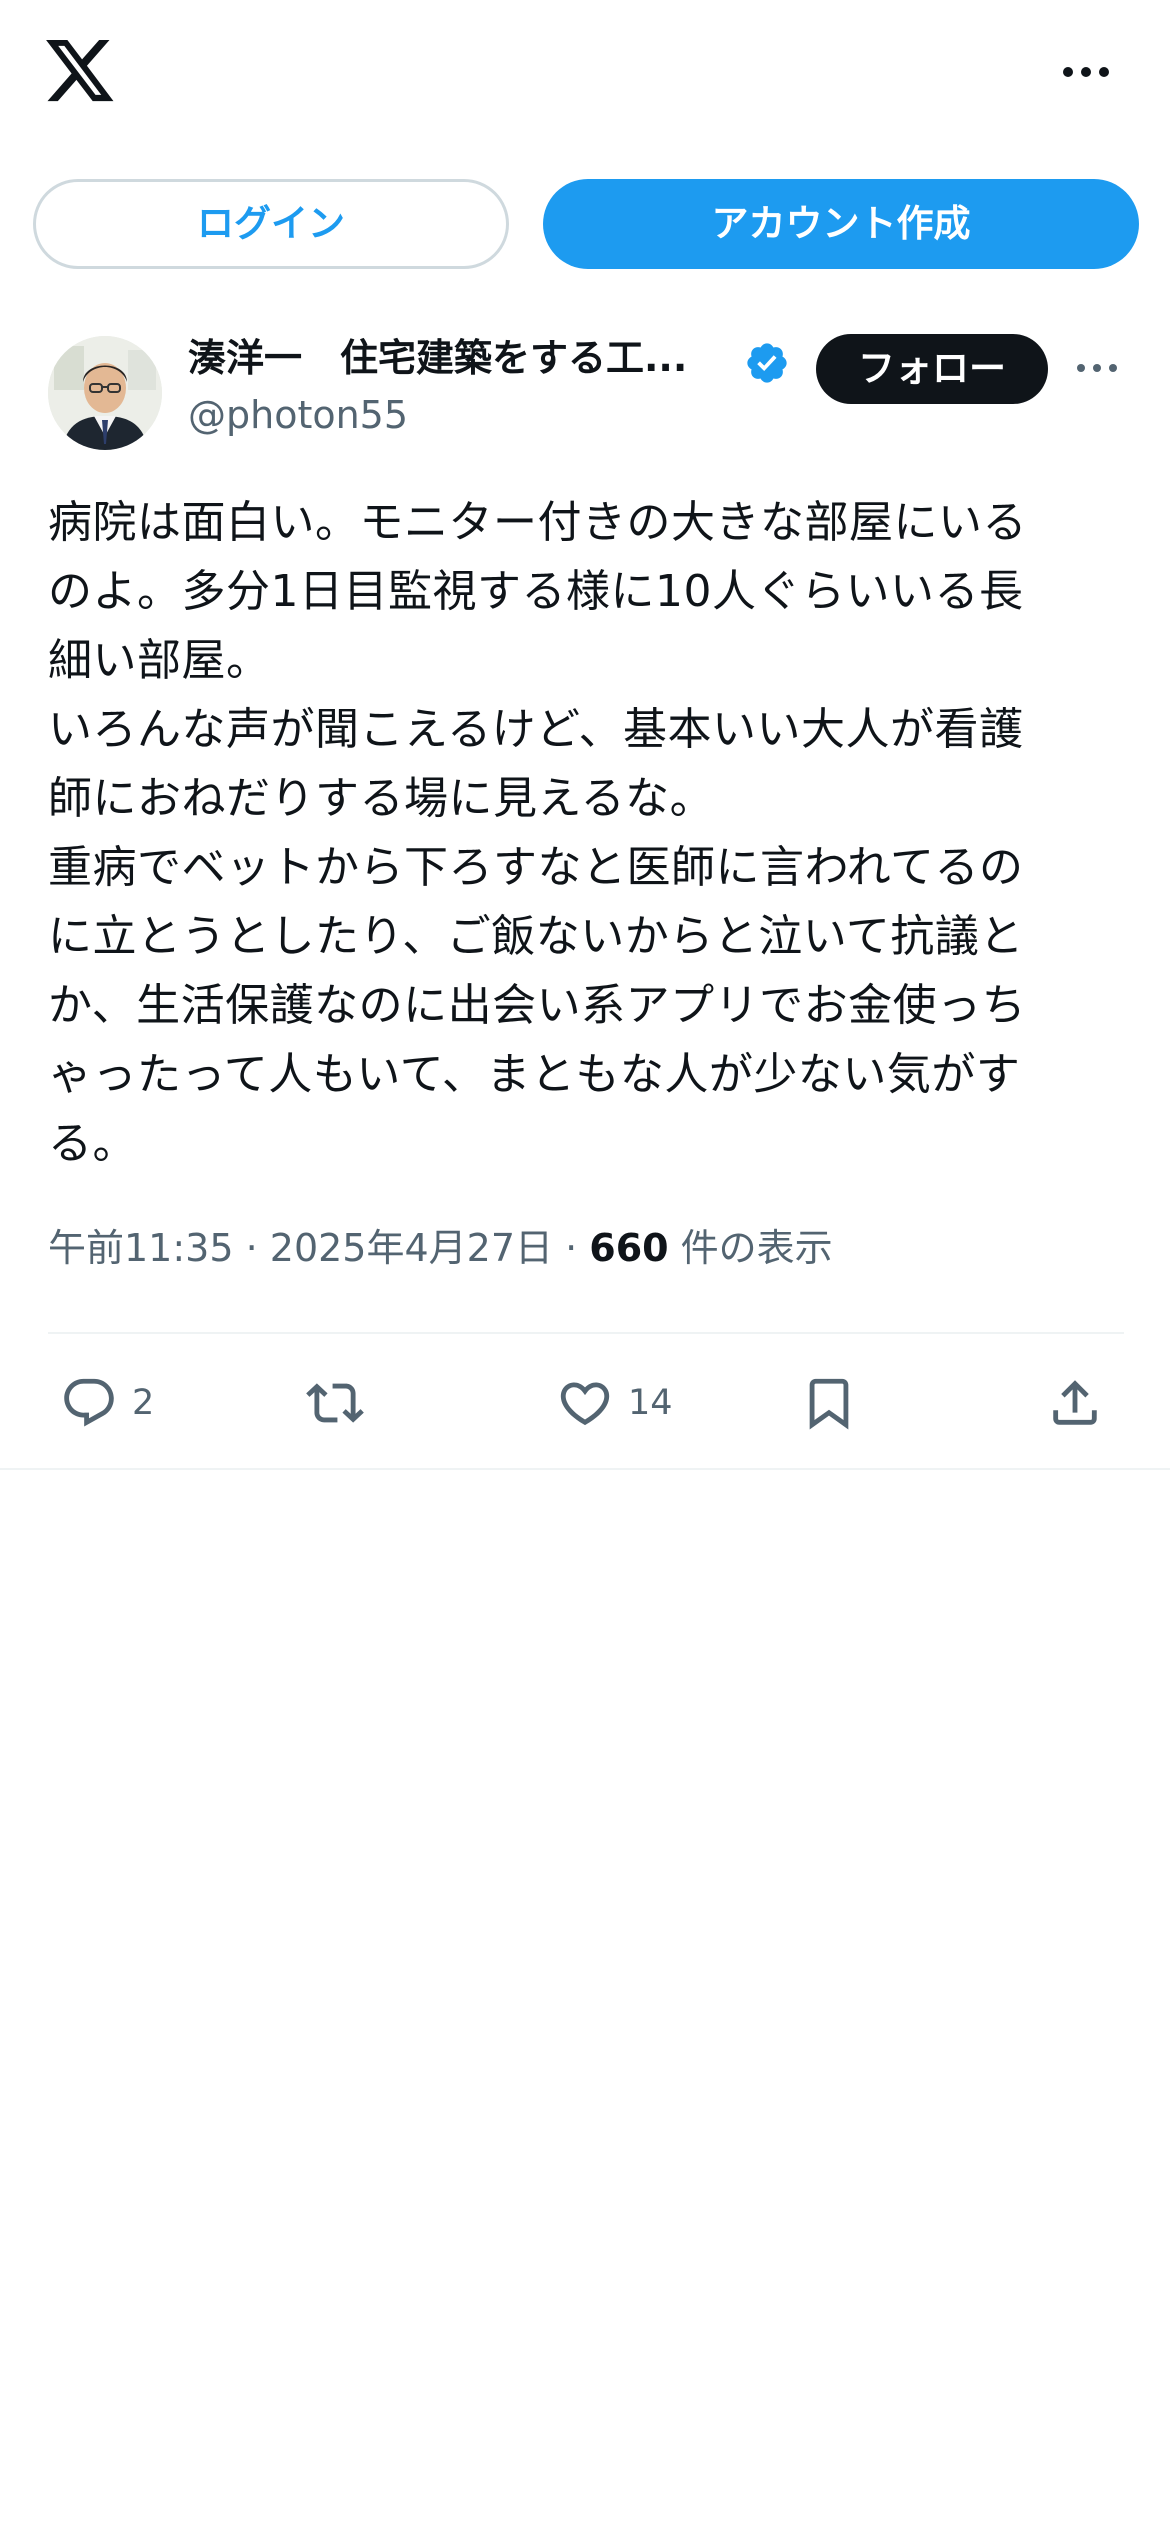 The width and height of the screenshot is (1170, 2532). I want to click on tweet-time: 午前11:35, so click(141, 1248).